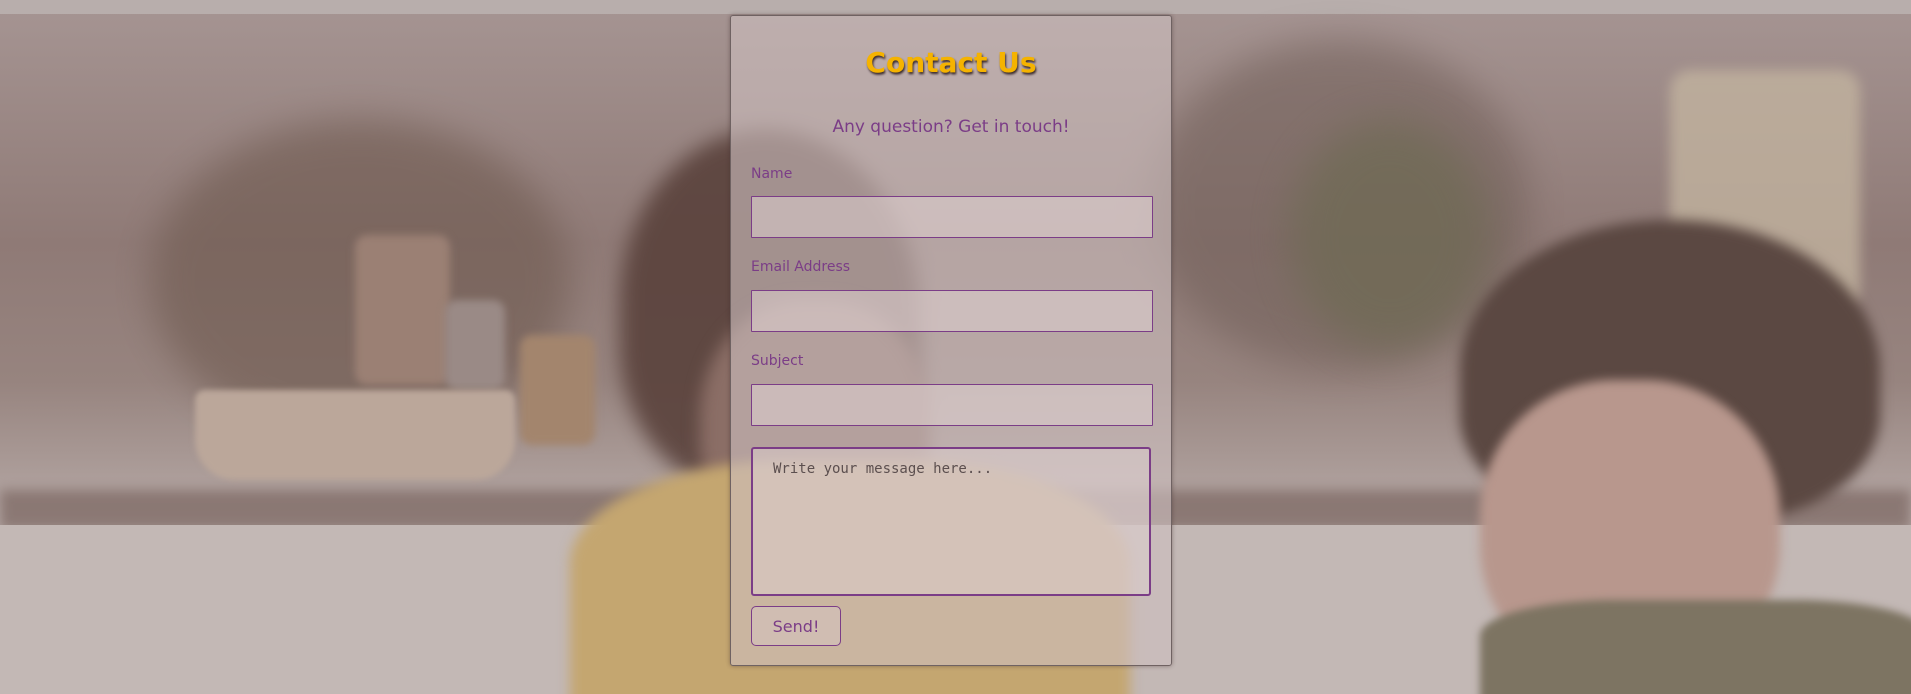 This screenshot has width=1911, height=694. What do you see at coordinates (796, 626) in the screenshot?
I see `send-button: Send!` at bounding box center [796, 626].